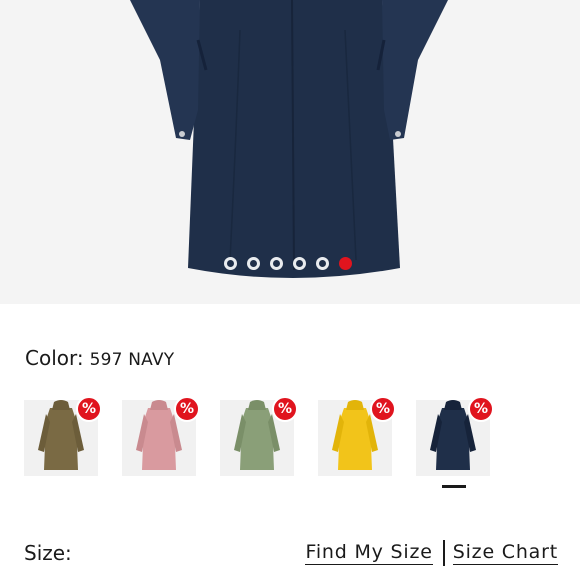 This screenshot has width=580, height=580. What do you see at coordinates (357, 436) in the screenshot?
I see `color-swatch-yellow: %` at bounding box center [357, 436].